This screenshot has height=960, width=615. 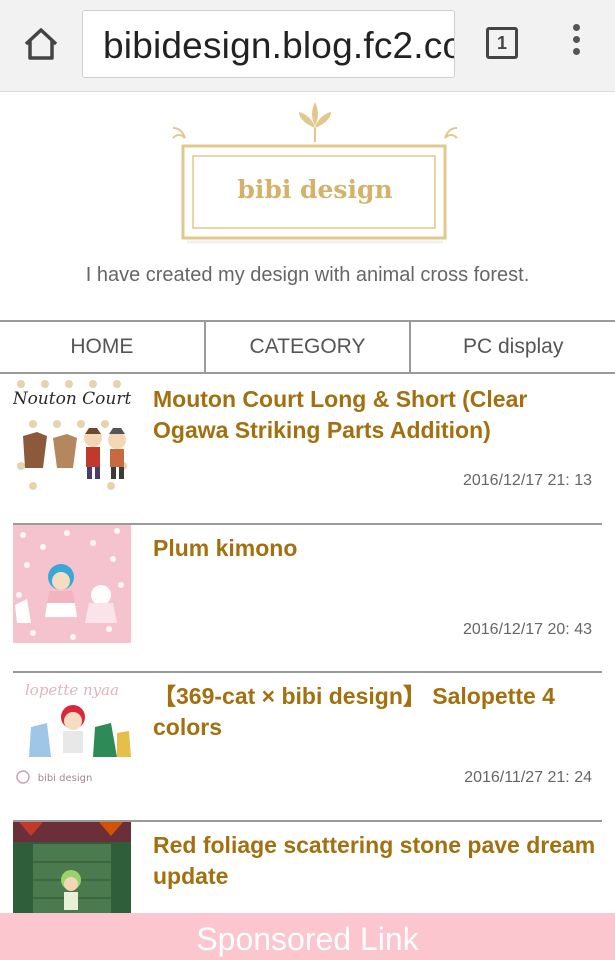 I want to click on post-thumbnail: Nouton Court, so click(x=72, y=435).